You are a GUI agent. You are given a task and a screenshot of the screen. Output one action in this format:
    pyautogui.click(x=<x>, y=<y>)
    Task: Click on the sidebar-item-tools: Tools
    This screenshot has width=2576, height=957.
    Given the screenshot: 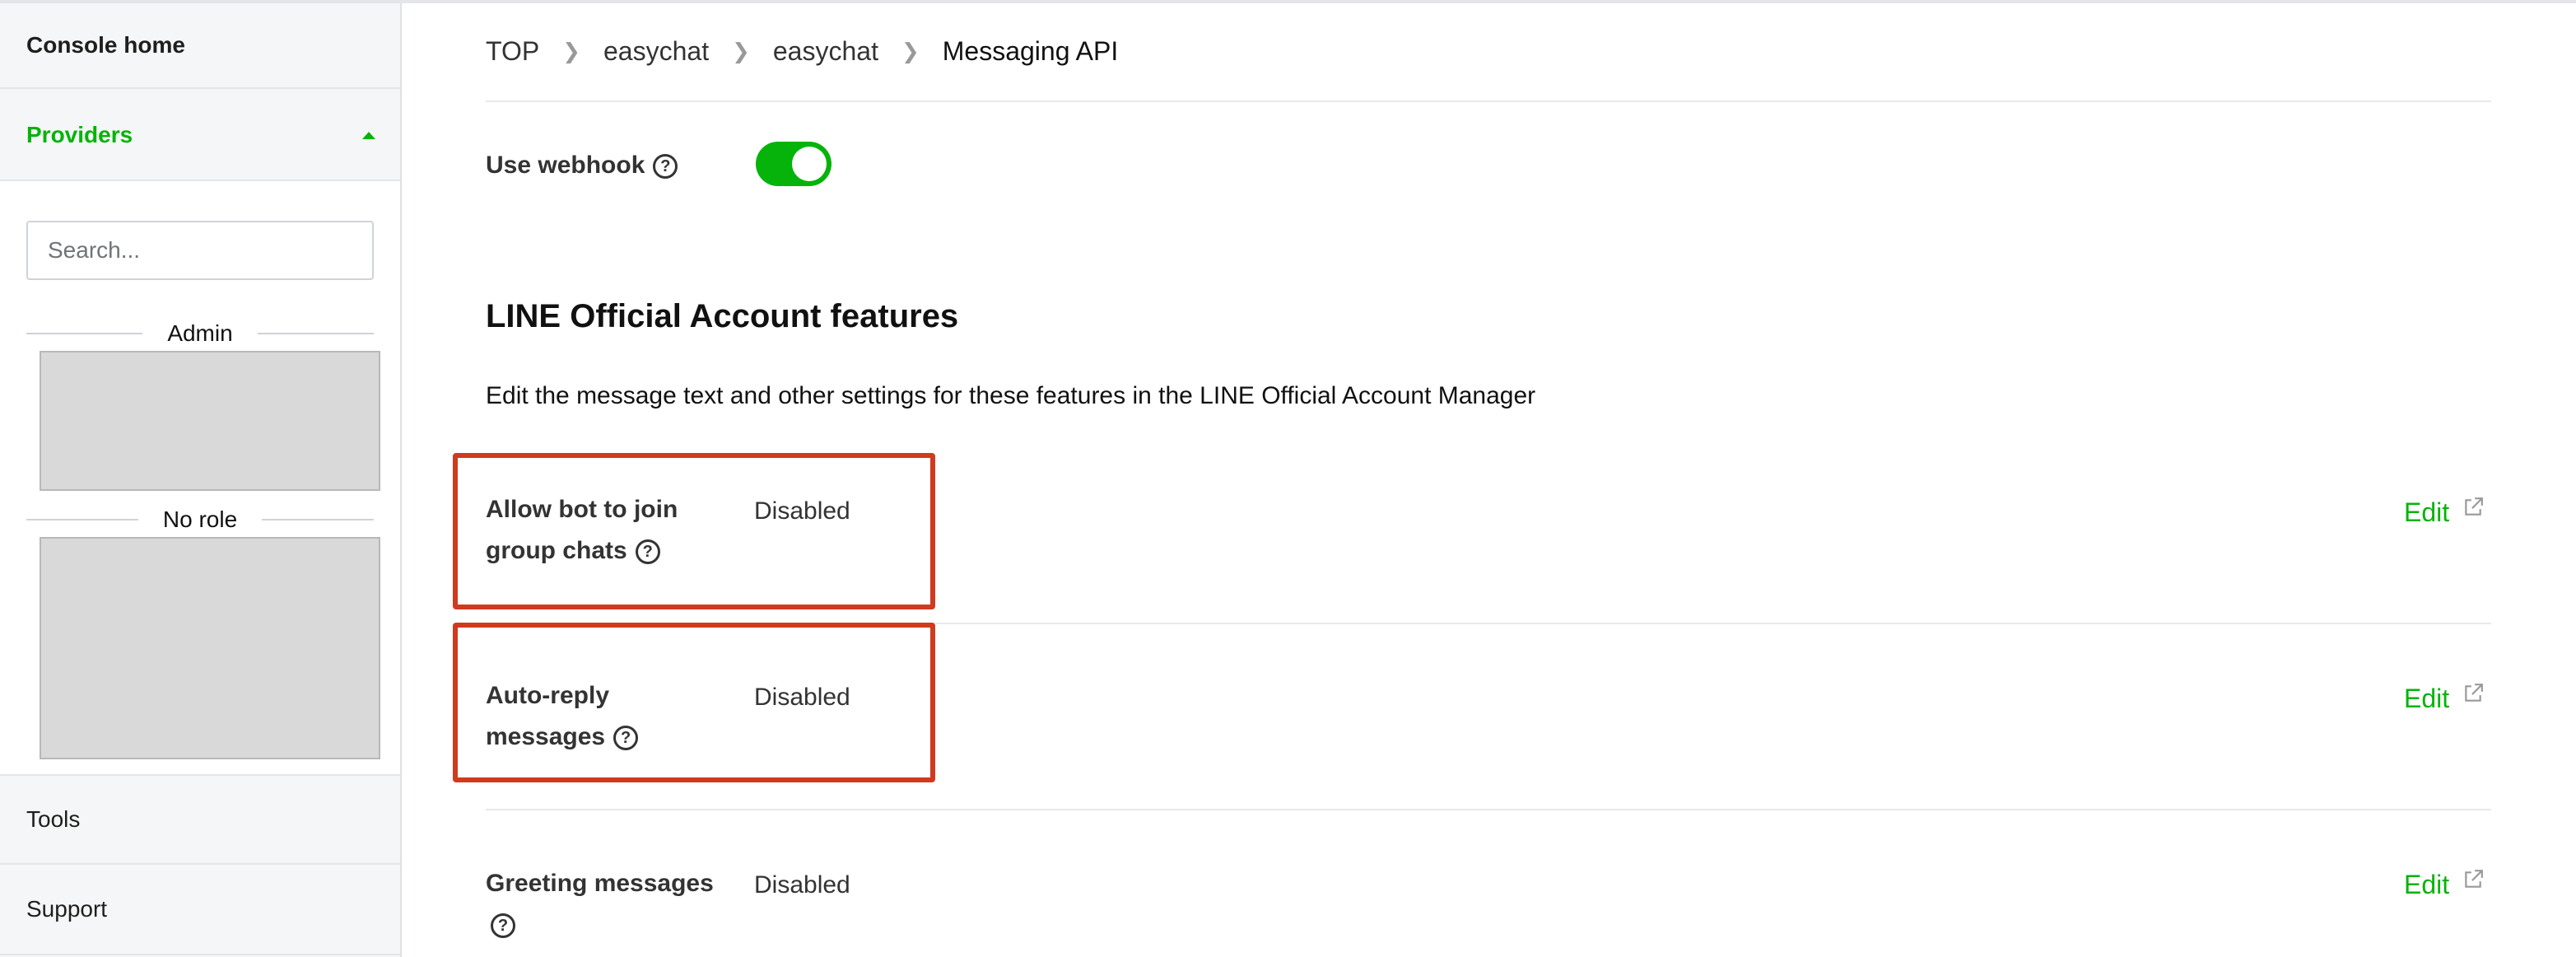 What is the action you would take?
    pyautogui.click(x=200, y=818)
    